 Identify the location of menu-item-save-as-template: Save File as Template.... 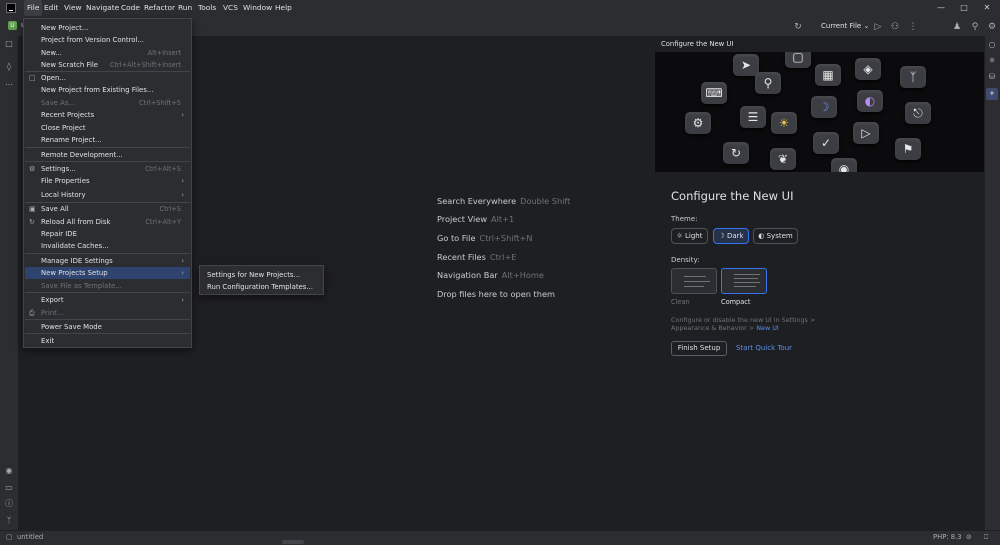
(107, 286).